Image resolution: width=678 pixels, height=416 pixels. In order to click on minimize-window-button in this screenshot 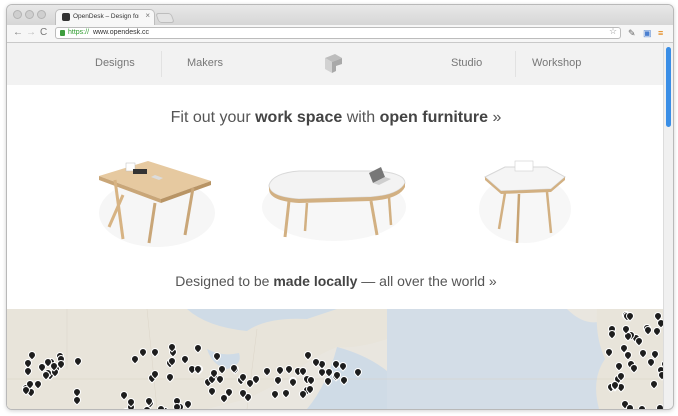, I will do `click(29, 14)`.